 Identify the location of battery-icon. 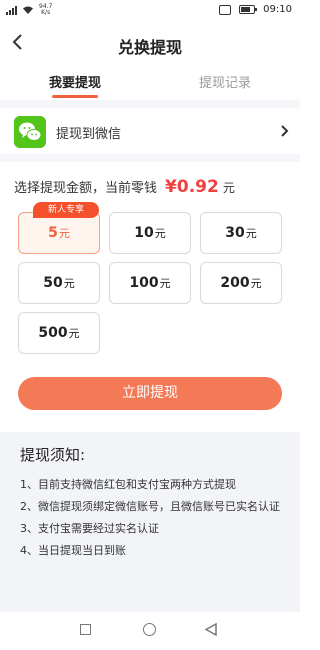
(248, 9).